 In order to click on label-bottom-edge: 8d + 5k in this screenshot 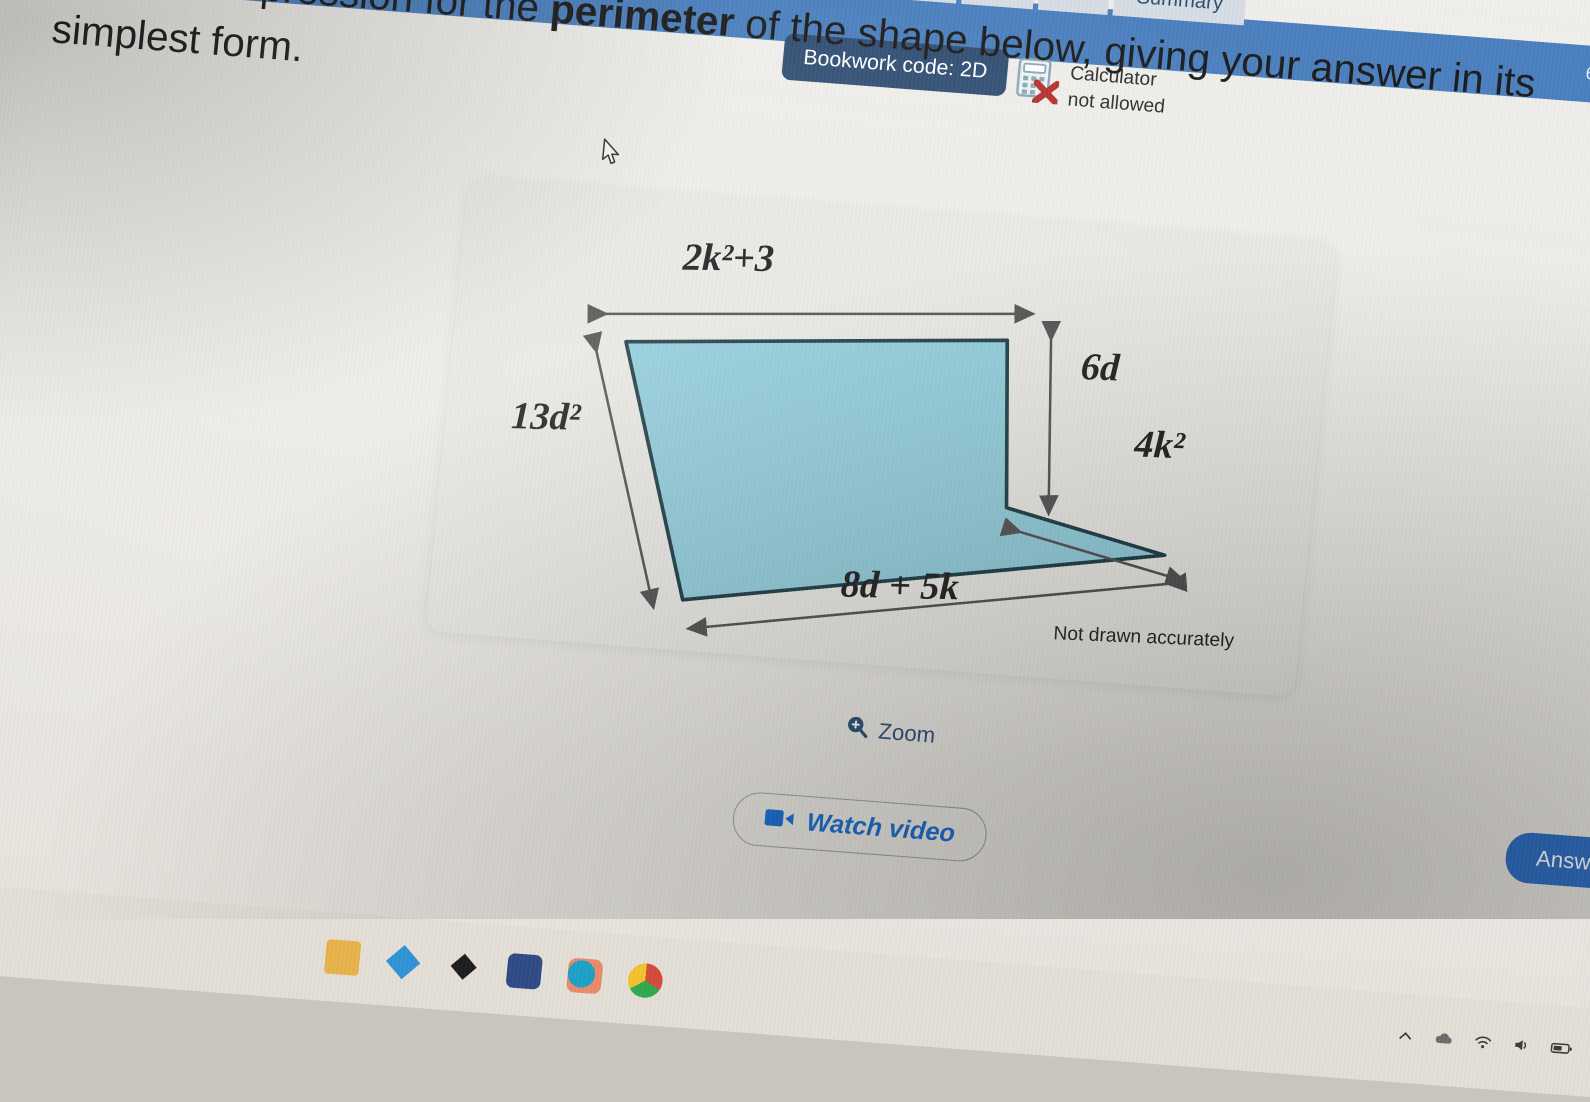, I will do `click(899, 586)`.